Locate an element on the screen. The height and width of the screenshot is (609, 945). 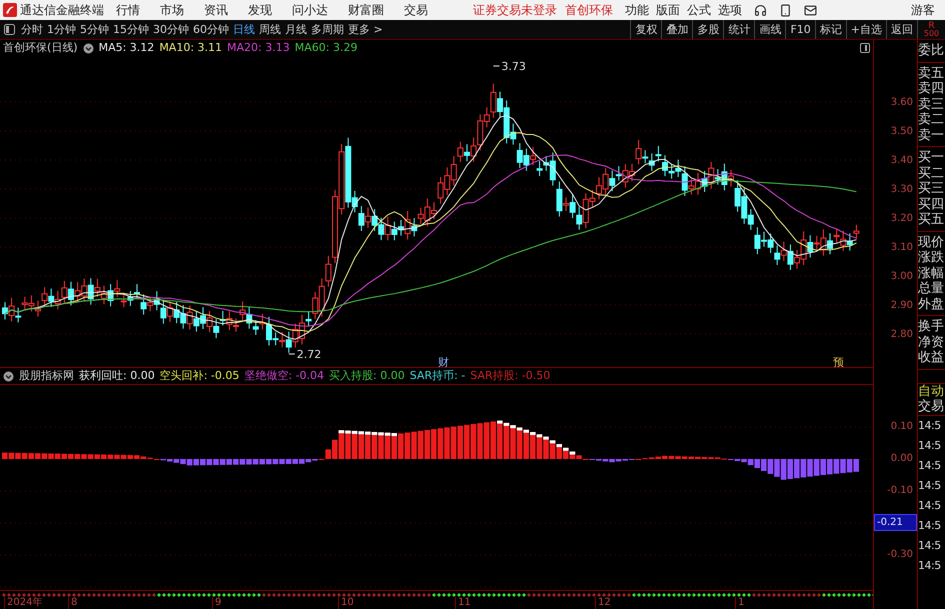
user-label: 游客 is located at coordinates (923, 10).